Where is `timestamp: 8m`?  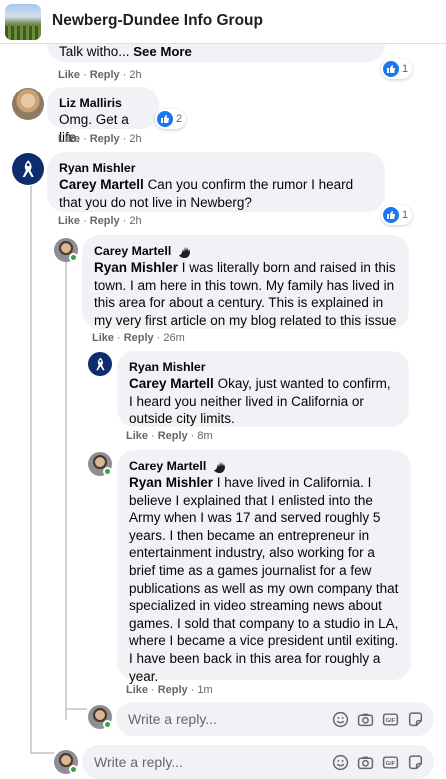
timestamp: 8m is located at coordinates (204, 436).